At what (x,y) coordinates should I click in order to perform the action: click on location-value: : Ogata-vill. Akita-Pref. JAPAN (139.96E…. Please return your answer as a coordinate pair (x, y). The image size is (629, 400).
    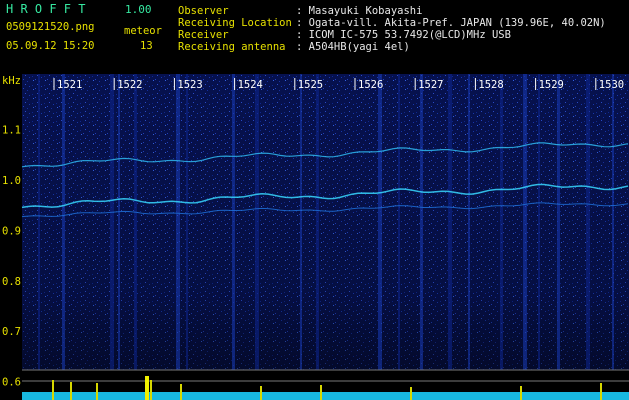
    Looking at the image, I should click on (451, 23).